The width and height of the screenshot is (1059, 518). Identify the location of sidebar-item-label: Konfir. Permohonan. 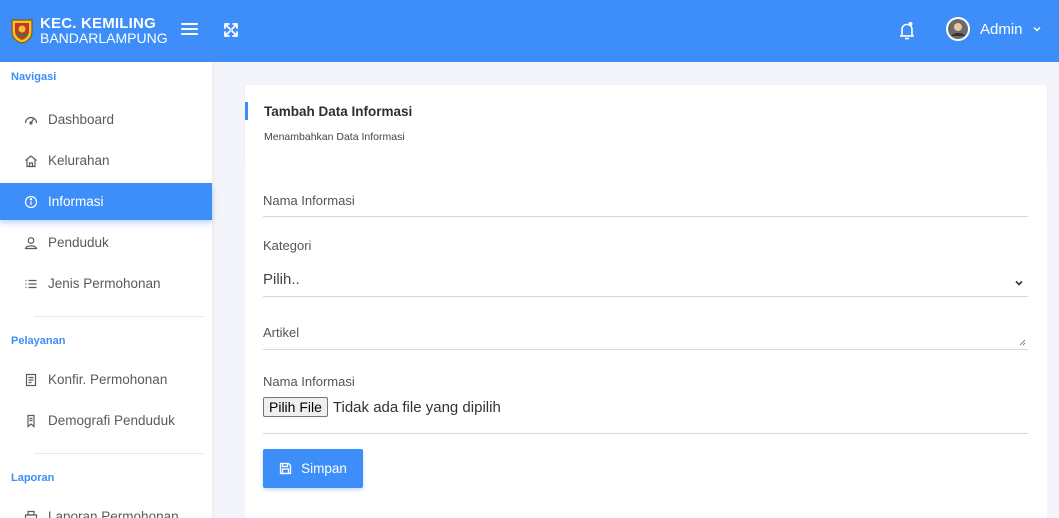
(108, 379).